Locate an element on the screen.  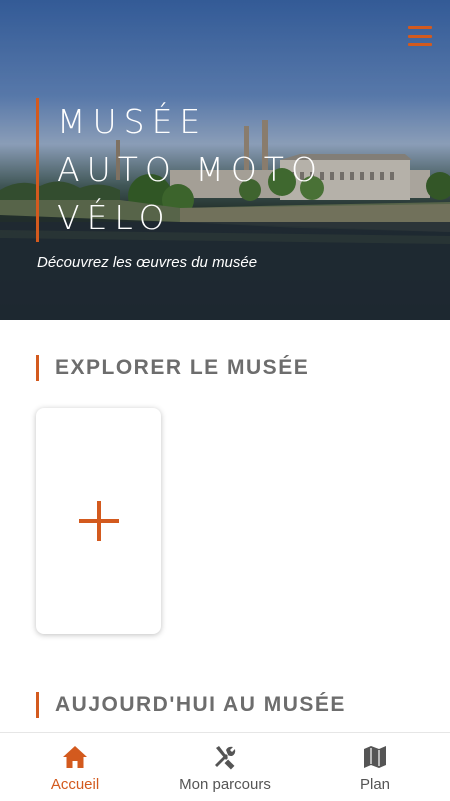
nav-label-home: Accueil is located at coordinates (75, 784).